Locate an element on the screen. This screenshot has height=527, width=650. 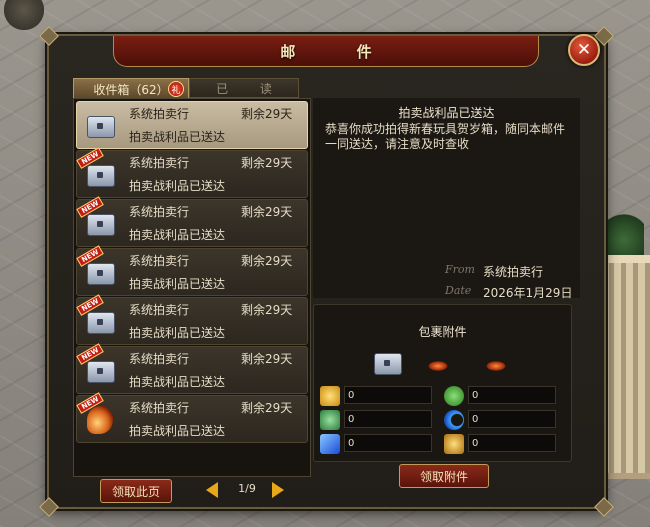
title-bar: 邮 件 is located at coordinates (326, 51).